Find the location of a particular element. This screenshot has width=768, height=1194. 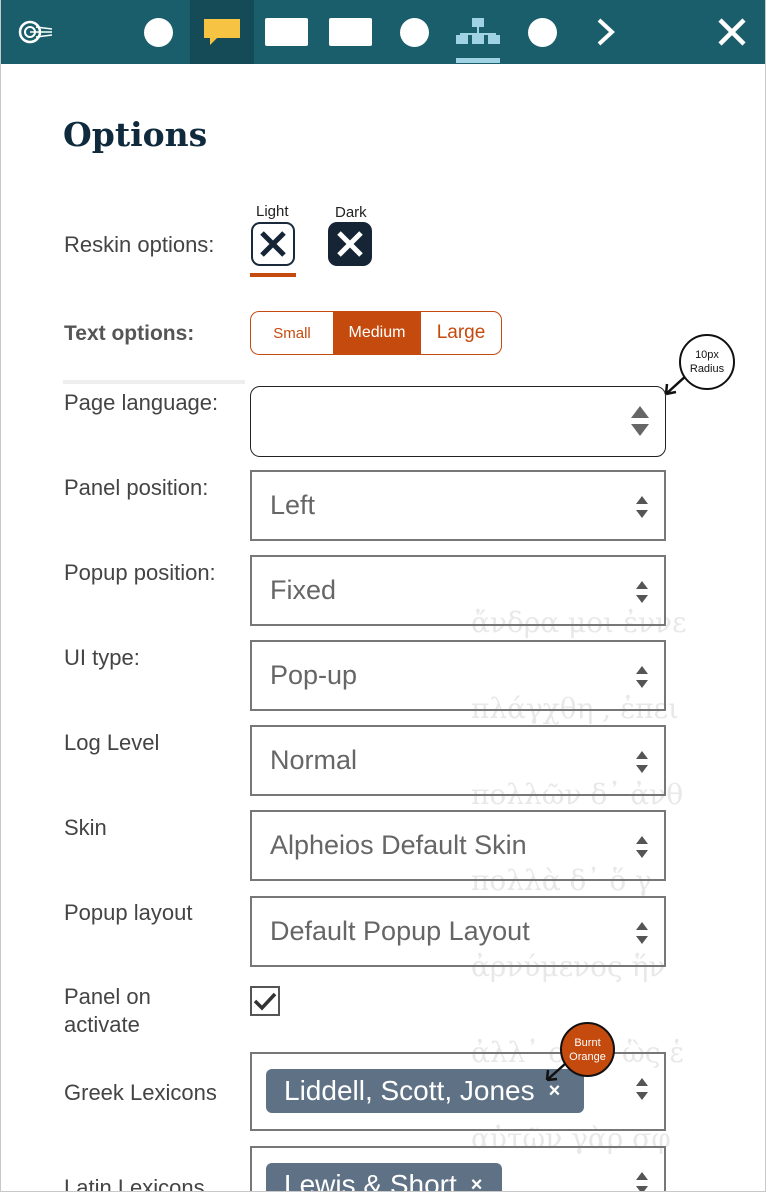

greek-lexicons-label: Greek Lexicons is located at coordinates (140, 1092).